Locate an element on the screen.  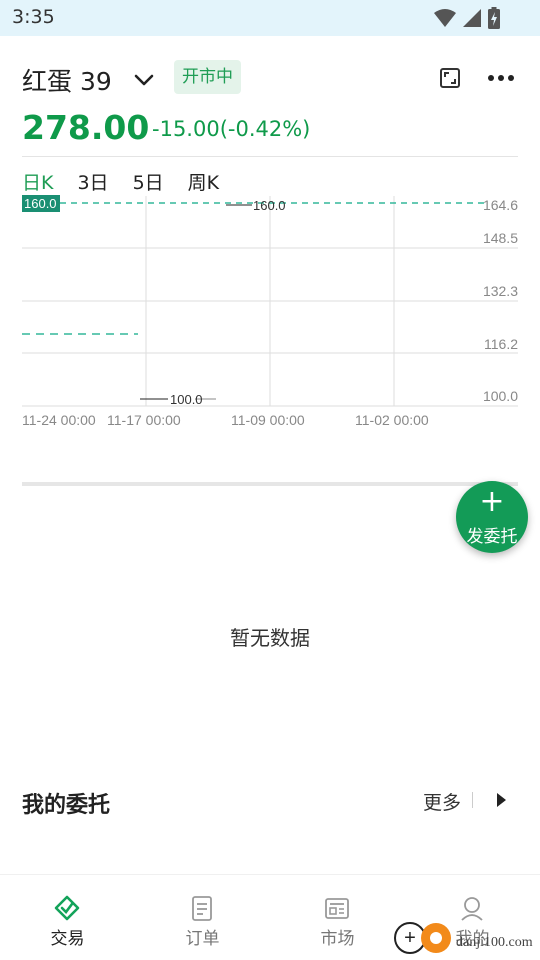
market-icon is located at coordinates (337, 908).